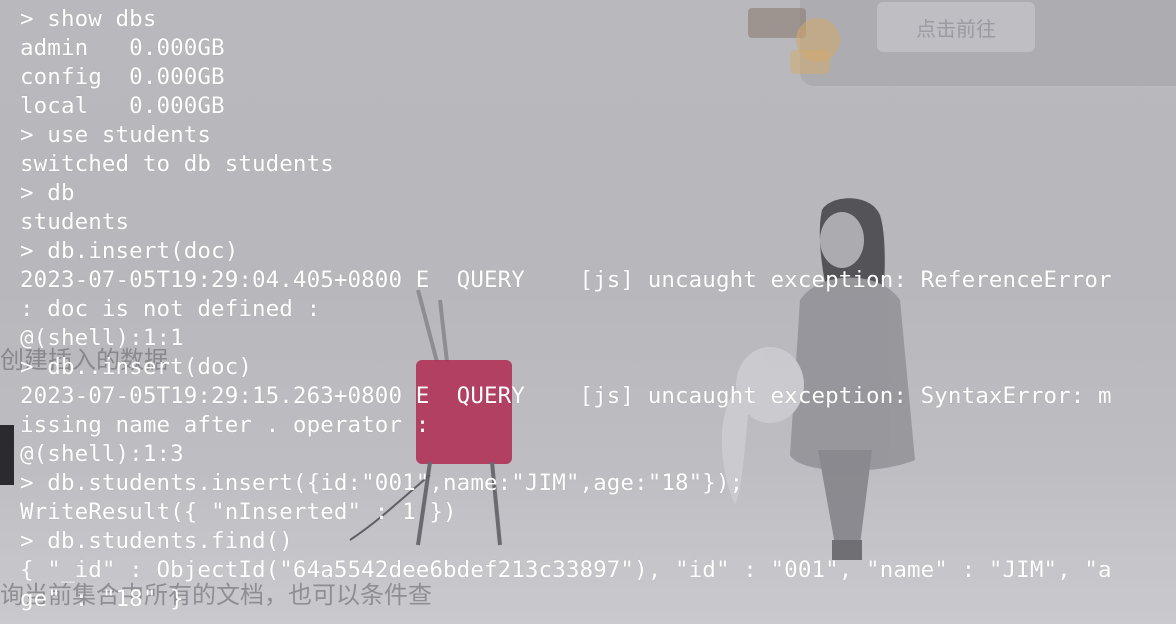  What do you see at coordinates (129, 251) in the screenshot?
I see `terminal-line: > db.insert(doc)` at bounding box center [129, 251].